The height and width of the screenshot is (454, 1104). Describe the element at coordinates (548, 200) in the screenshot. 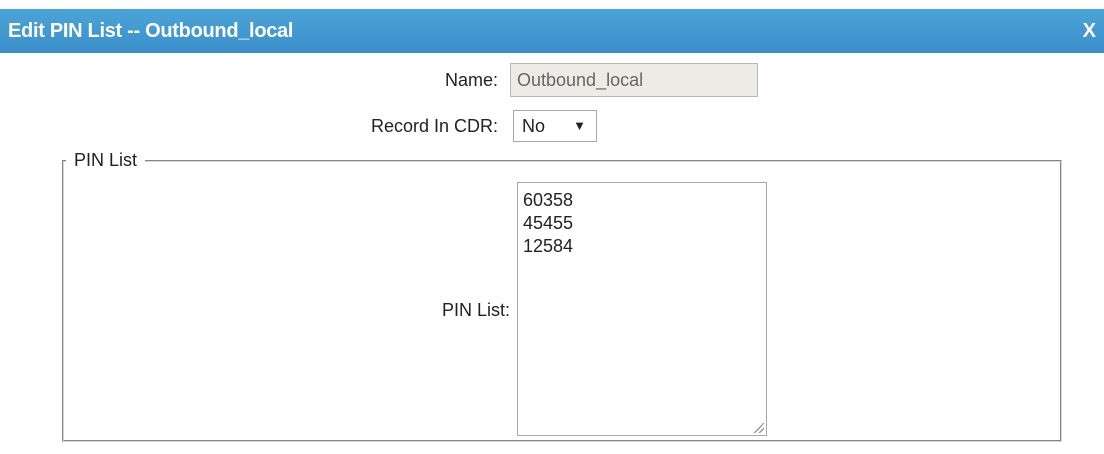

I see `pin-entry: 60358` at that location.